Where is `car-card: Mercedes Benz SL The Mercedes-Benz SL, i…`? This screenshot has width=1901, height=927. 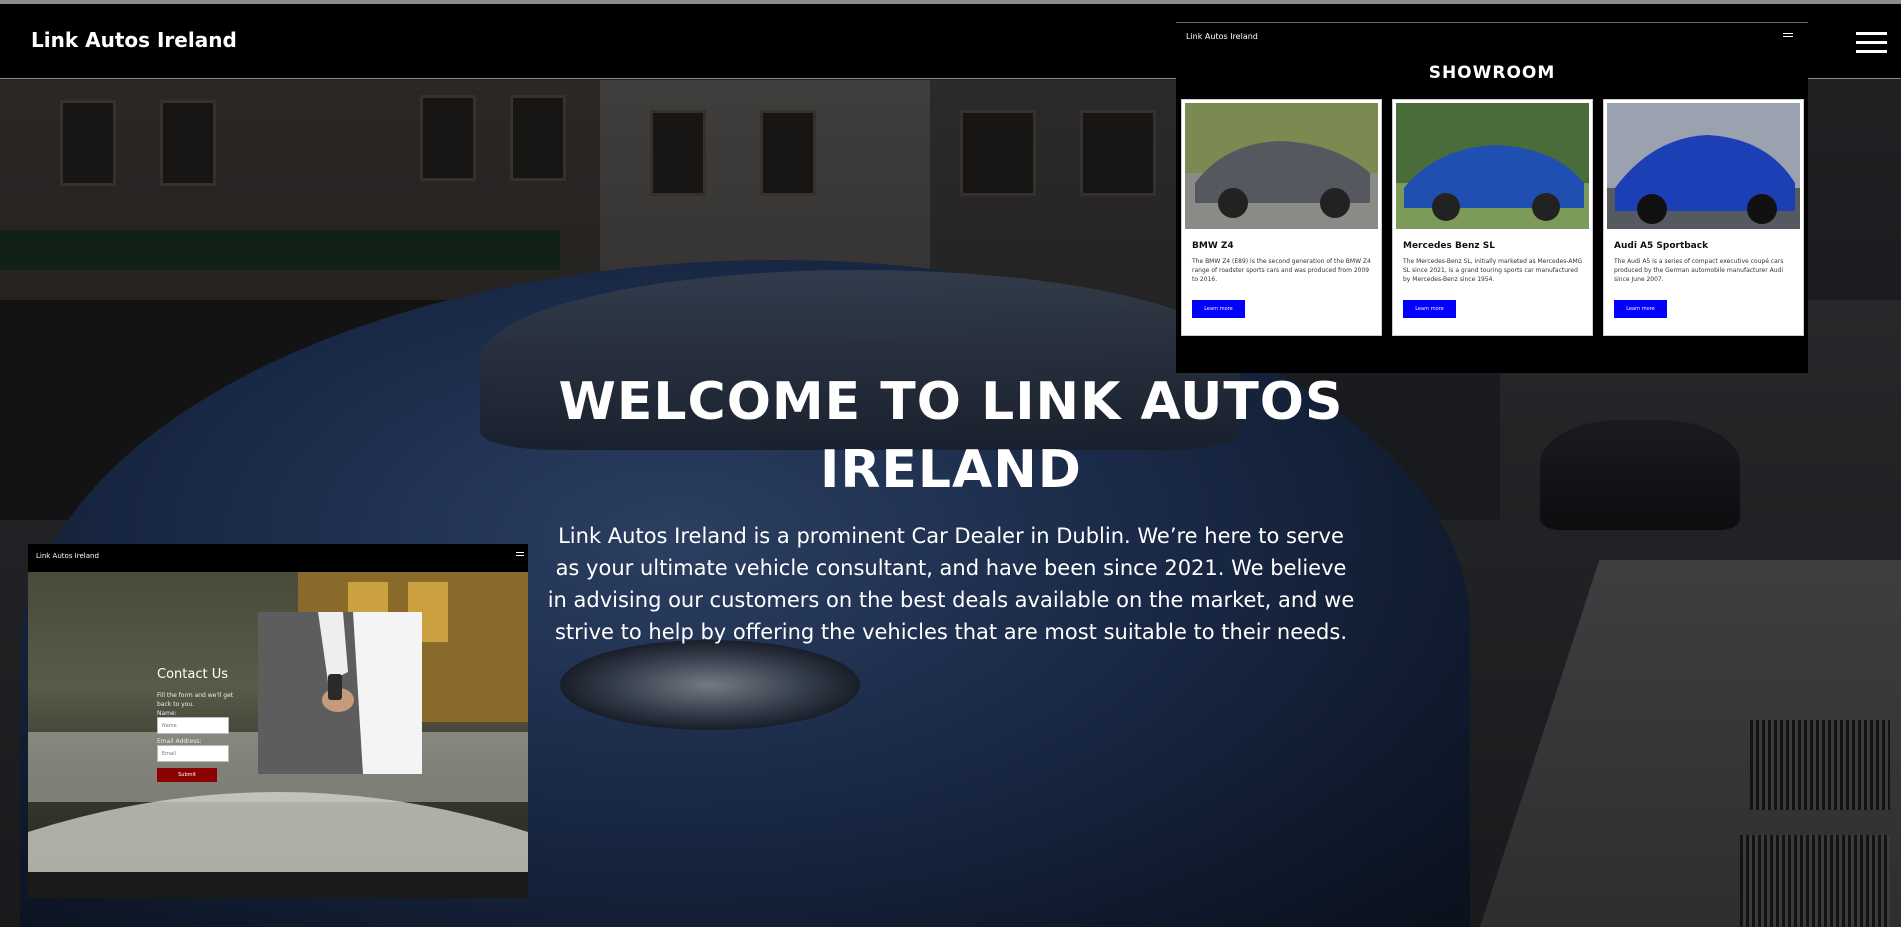 car-card: Mercedes Benz SL The Mercedes-Benz SL, i… is located at coordinates (1492, 217).